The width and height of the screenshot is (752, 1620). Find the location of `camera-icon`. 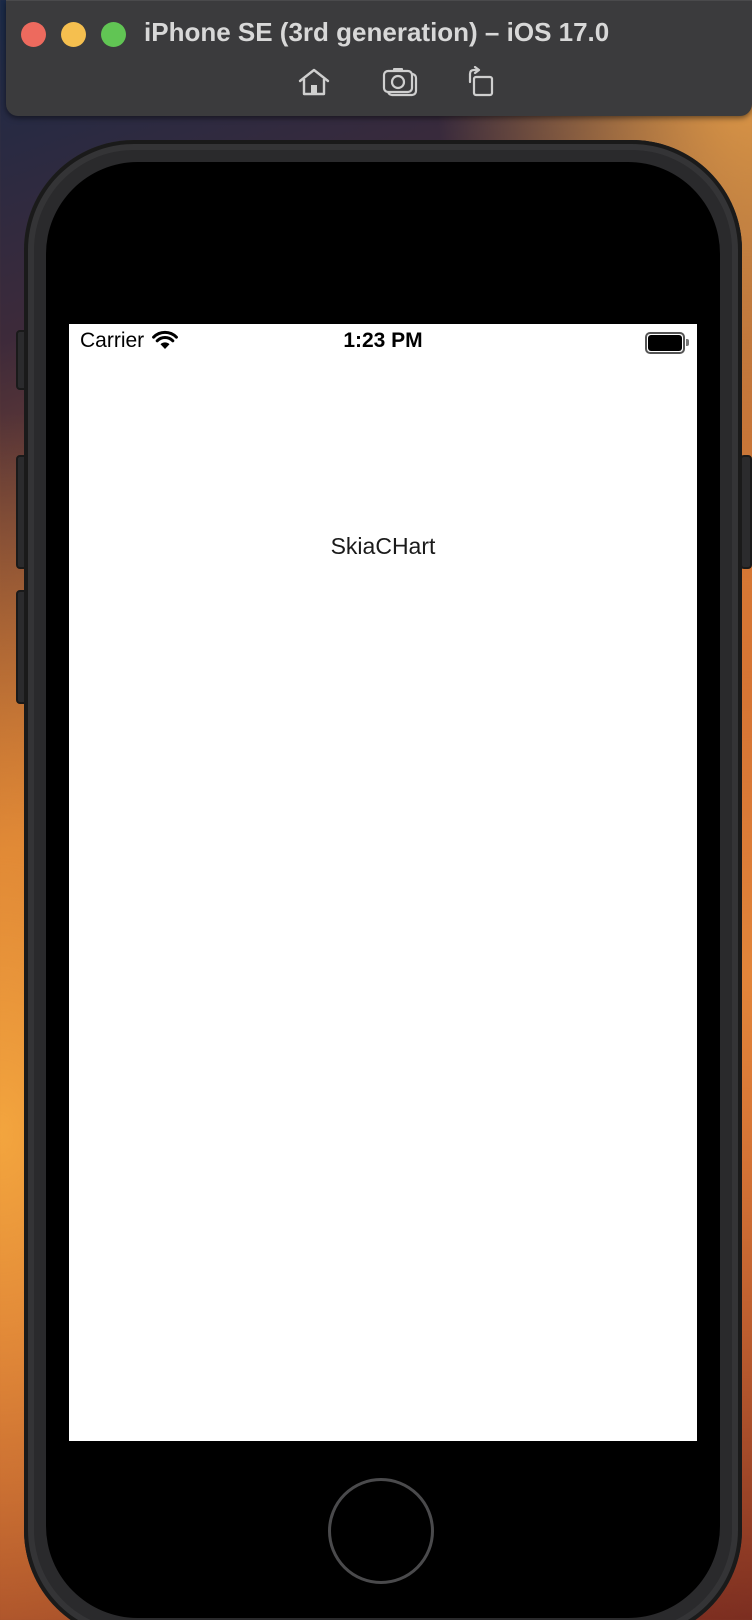

camera-icon is located at coordinates (400, 82).